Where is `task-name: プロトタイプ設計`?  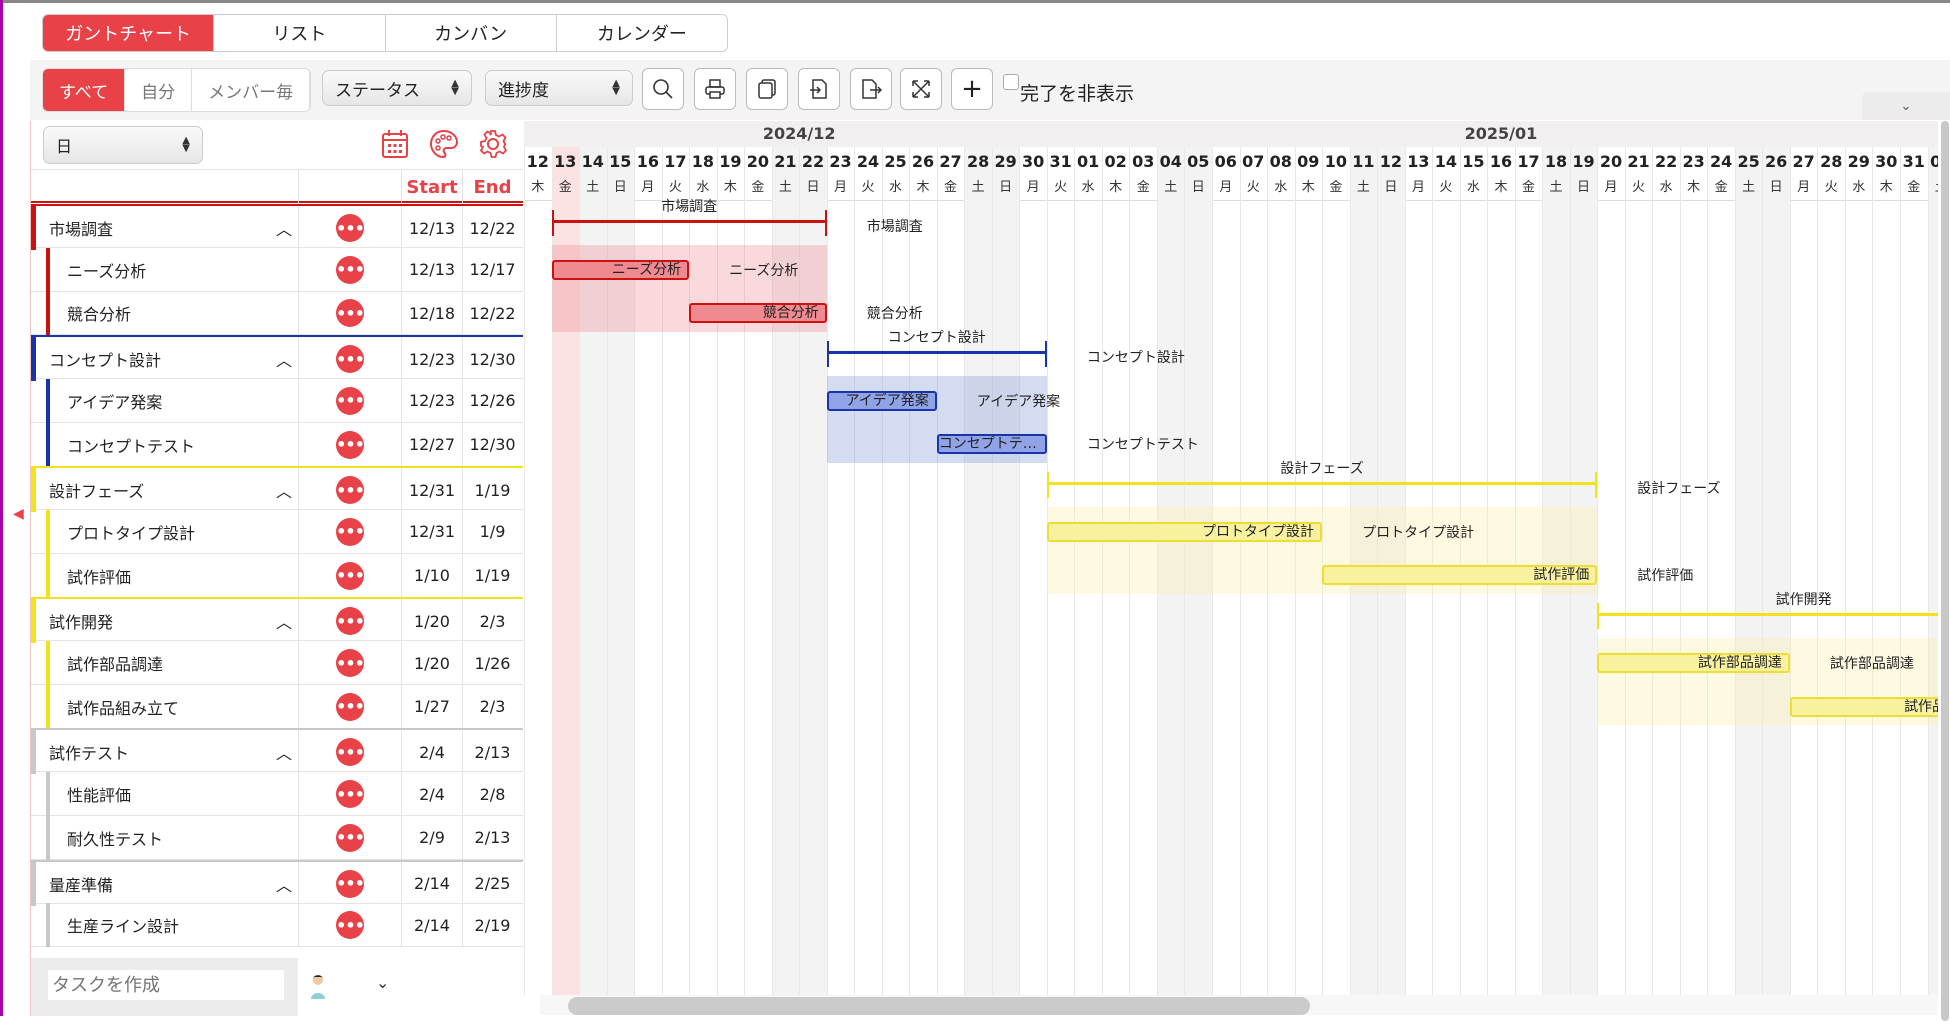 task-name: プロトタイプ設計 is located at coordinates (131, 532).